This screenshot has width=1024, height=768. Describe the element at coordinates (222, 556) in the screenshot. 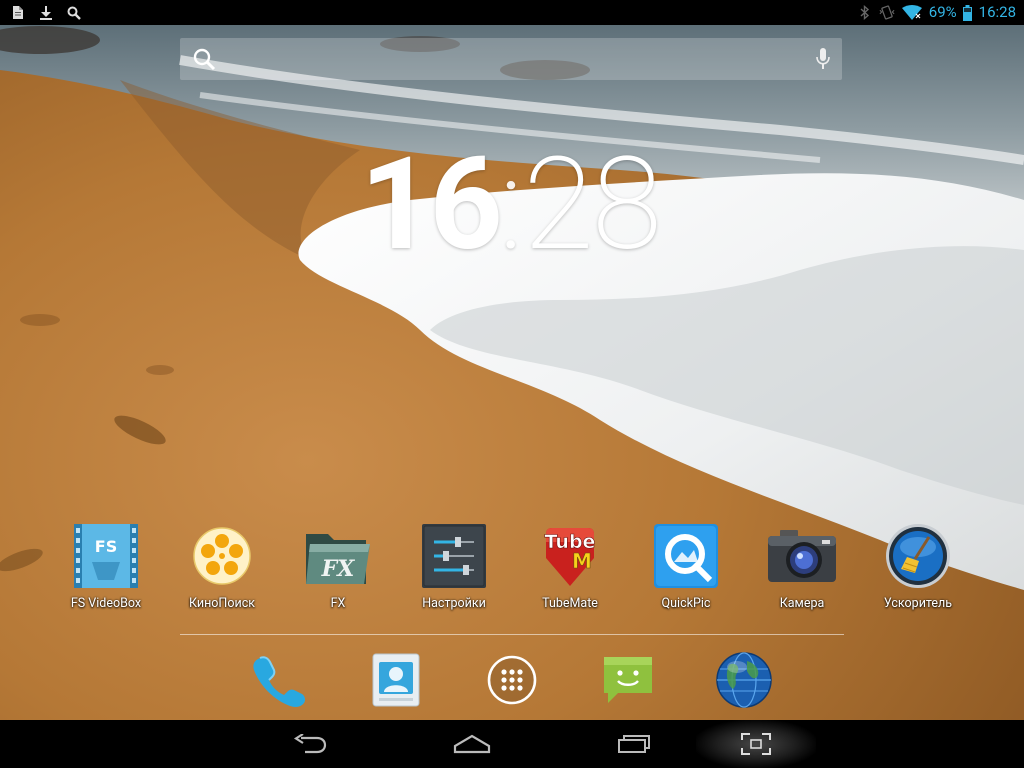

I see `kinopoisk-icon` at that location.